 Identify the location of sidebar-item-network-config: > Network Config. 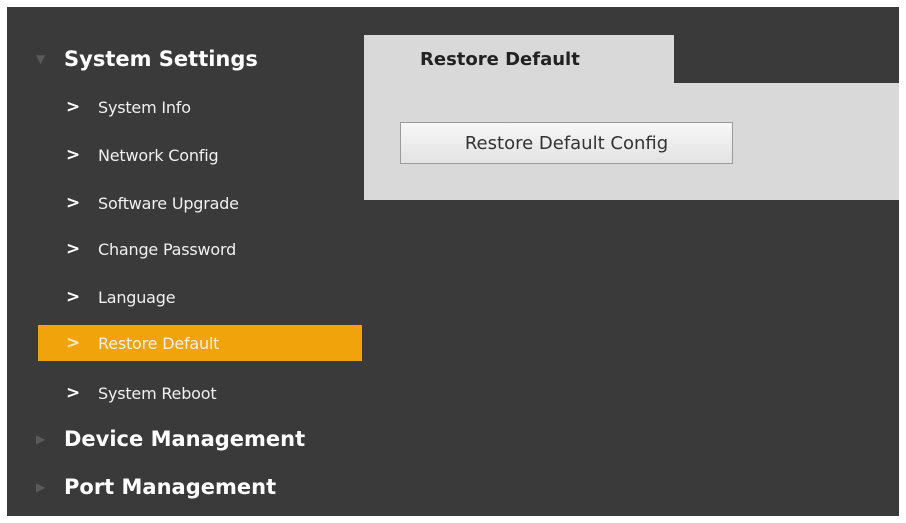
(200, 155).